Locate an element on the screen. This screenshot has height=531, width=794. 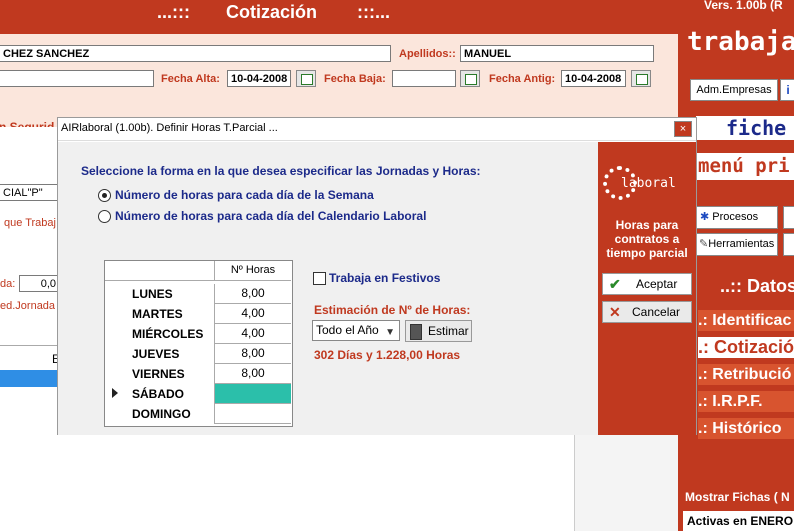
nav-historico: .: Histórico is located at coordinates (746, 428).